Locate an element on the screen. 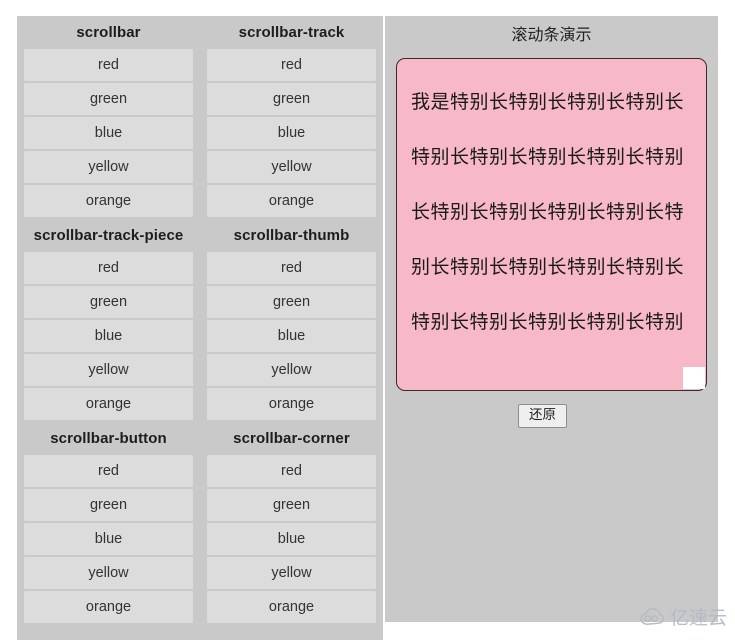 The image size is (735, 640). group-heading-scrollbar-button: scrollbar-button is located at coordinates (108, 438).